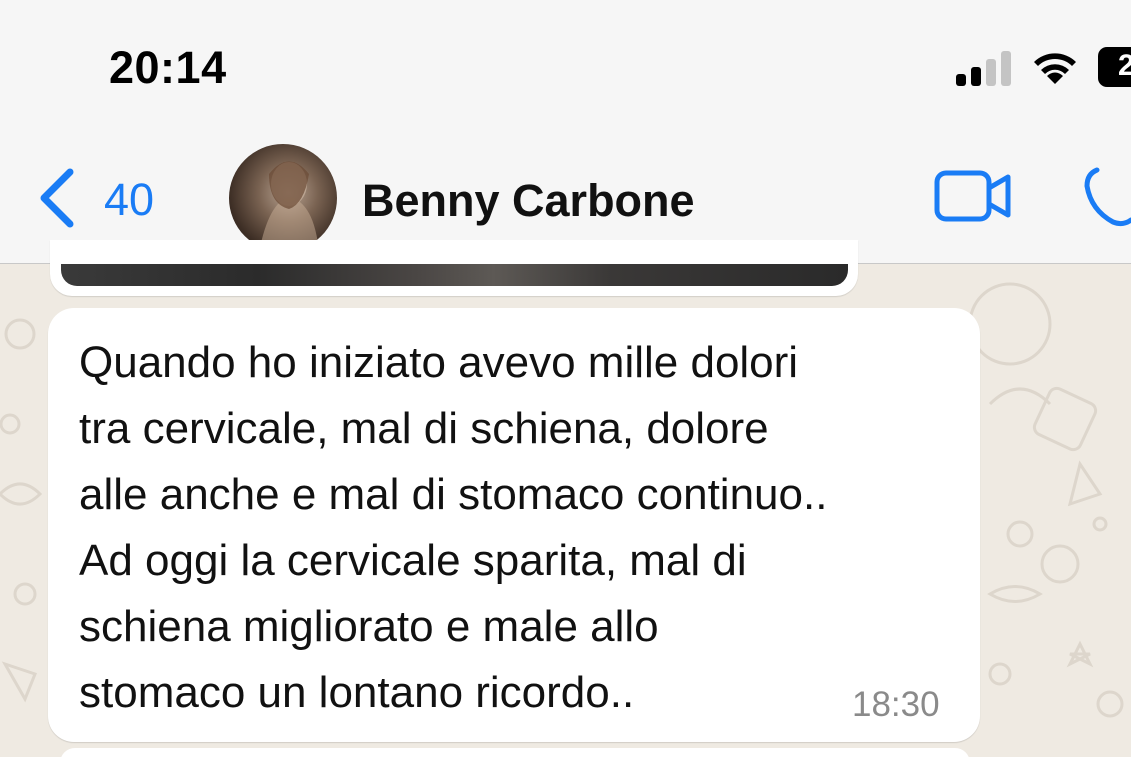  I want to click on battery-icon: 2, so click(1114, 67).